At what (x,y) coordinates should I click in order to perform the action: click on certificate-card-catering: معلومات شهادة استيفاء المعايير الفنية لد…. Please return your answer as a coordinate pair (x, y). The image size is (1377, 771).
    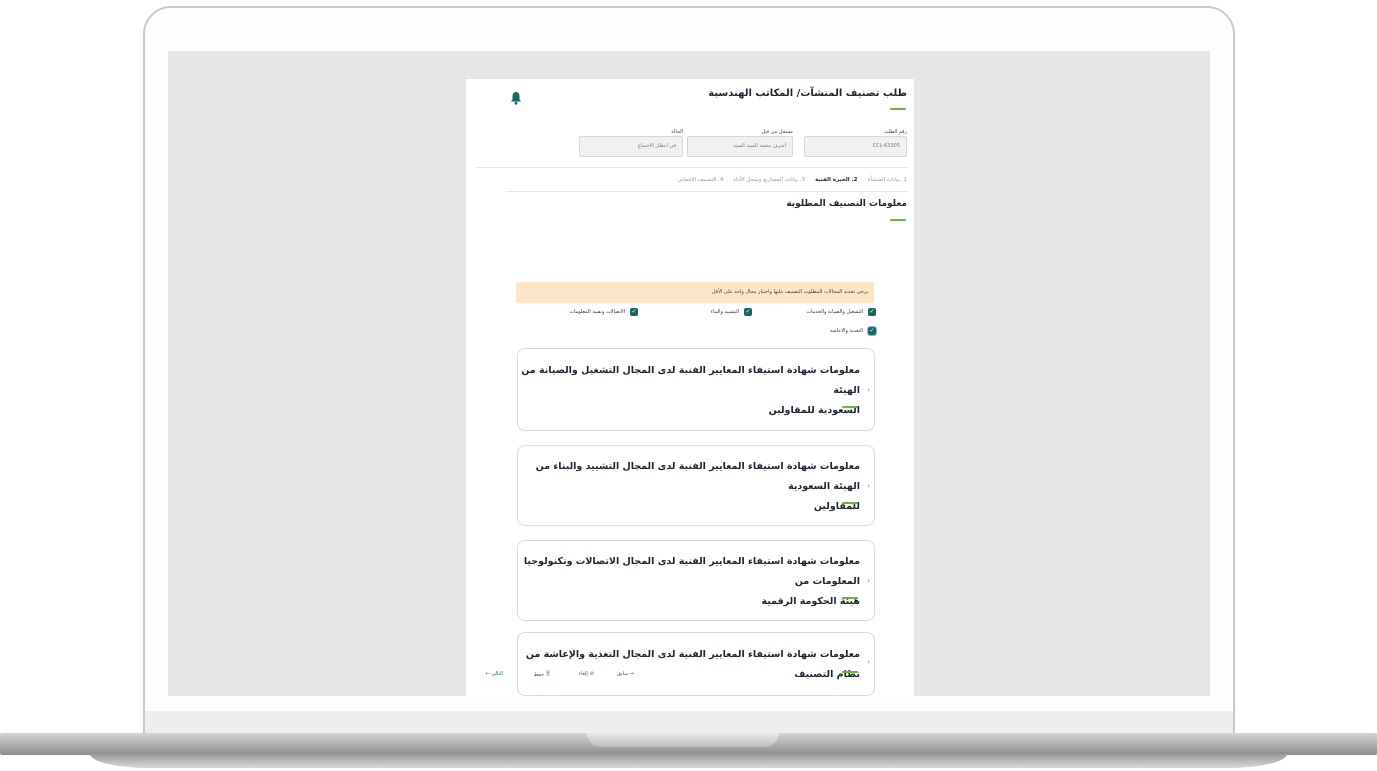
    Looking at the image, I should click on (696, 664).